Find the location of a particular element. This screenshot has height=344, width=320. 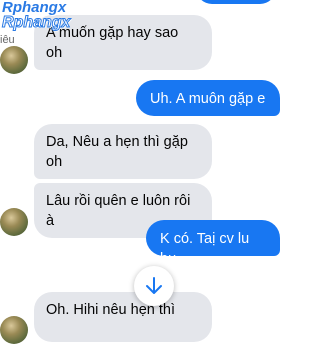

message-text: K có. Taị cv lu bu is located at coordinates (205, 249).